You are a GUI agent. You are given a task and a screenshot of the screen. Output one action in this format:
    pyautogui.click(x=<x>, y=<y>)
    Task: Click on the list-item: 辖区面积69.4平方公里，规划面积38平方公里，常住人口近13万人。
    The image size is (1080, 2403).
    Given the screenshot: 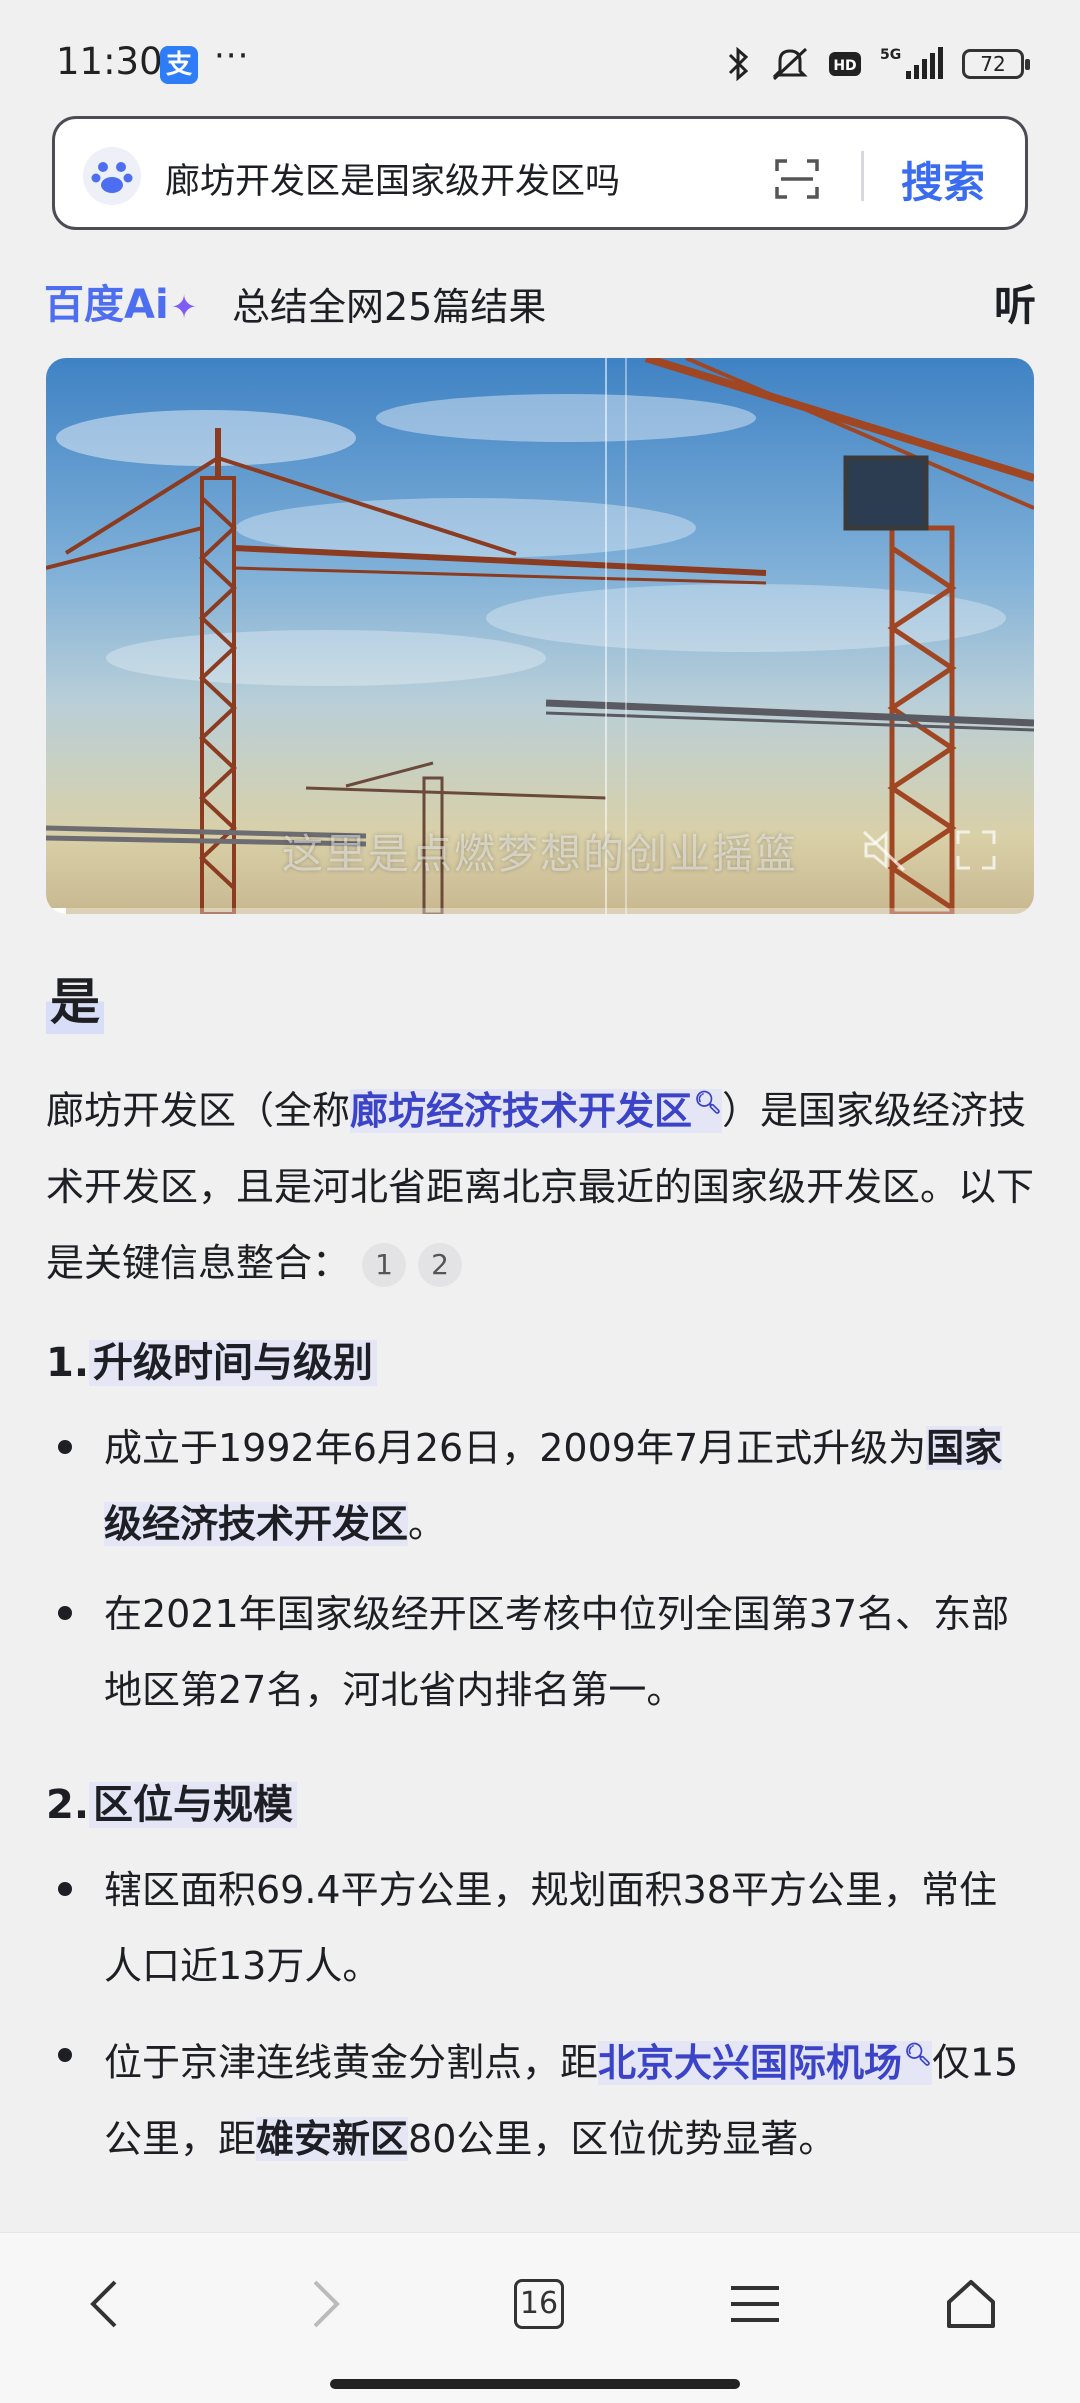 What is the action you would take?
    pyautogui.click(x=539, y=1928)
    